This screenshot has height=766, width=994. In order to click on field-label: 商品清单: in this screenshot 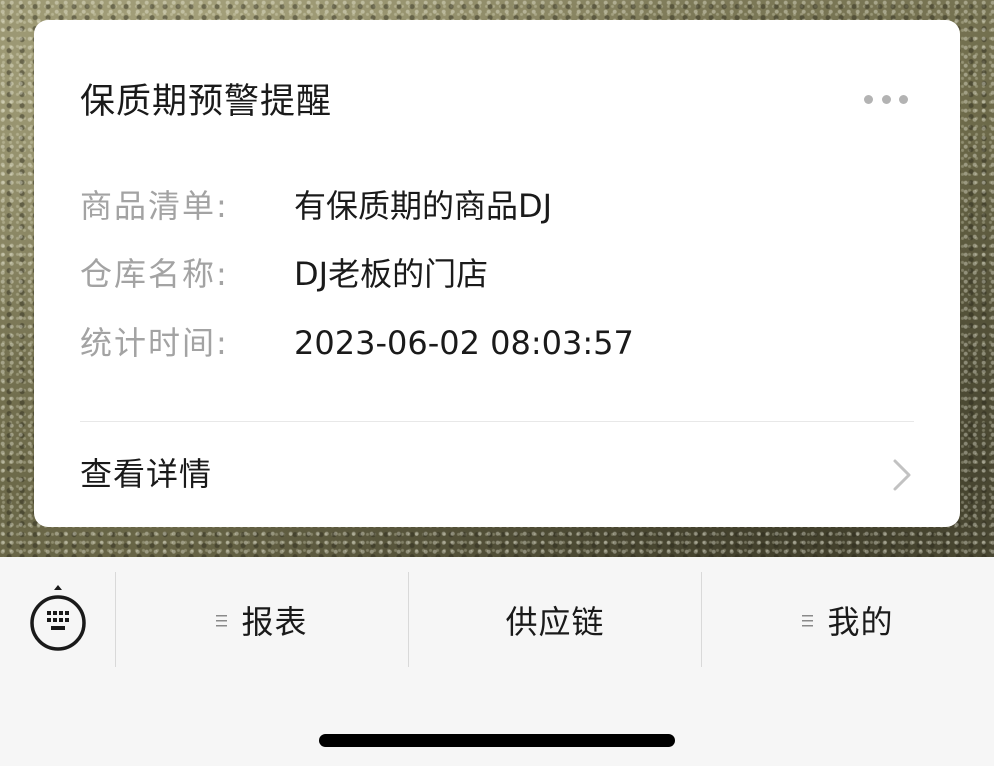, I will do `click(154, 206)`.